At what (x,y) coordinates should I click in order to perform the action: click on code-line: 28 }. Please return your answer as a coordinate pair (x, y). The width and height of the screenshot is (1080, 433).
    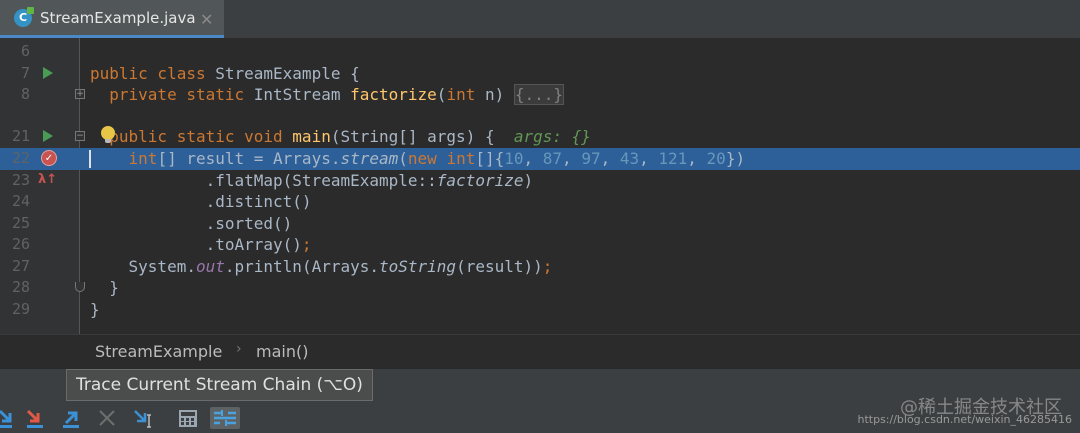
    Looking at the image, I should click on (540, 288).